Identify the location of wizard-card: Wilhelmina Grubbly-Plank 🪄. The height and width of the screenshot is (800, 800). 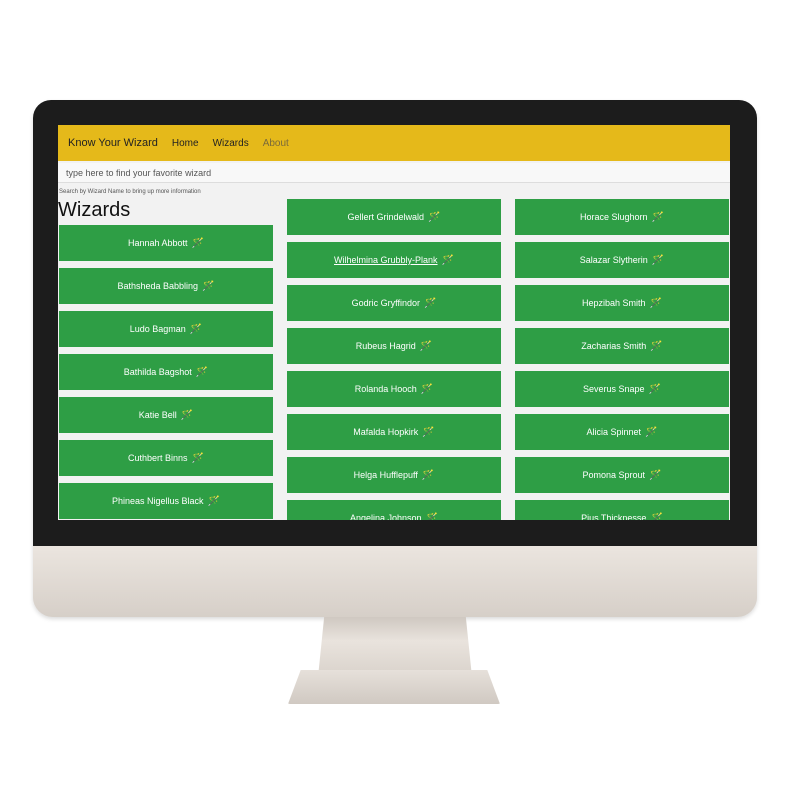
(394, 260).